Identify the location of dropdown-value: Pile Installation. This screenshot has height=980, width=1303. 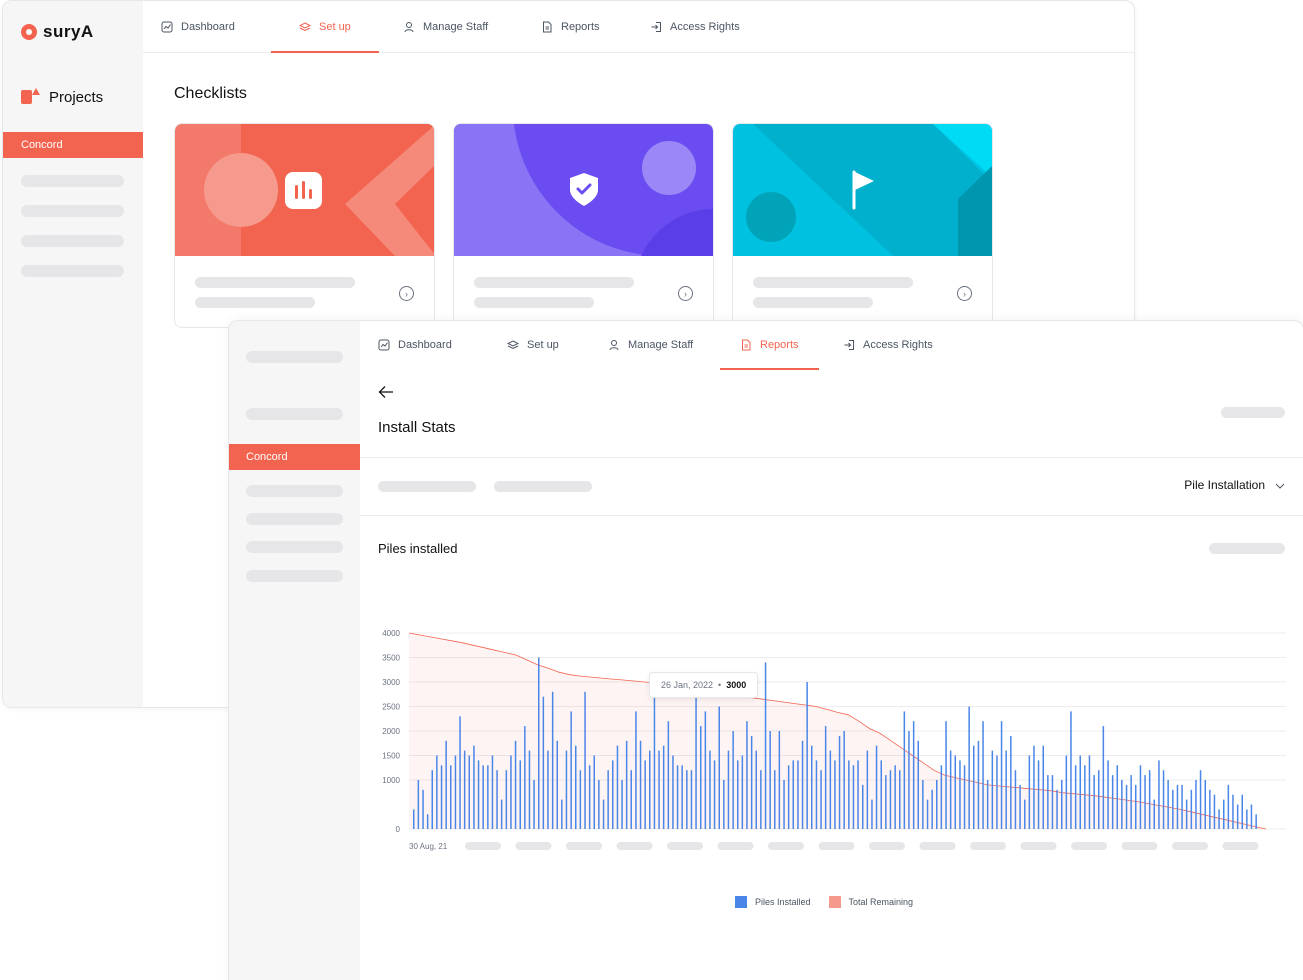
(1224, 485).